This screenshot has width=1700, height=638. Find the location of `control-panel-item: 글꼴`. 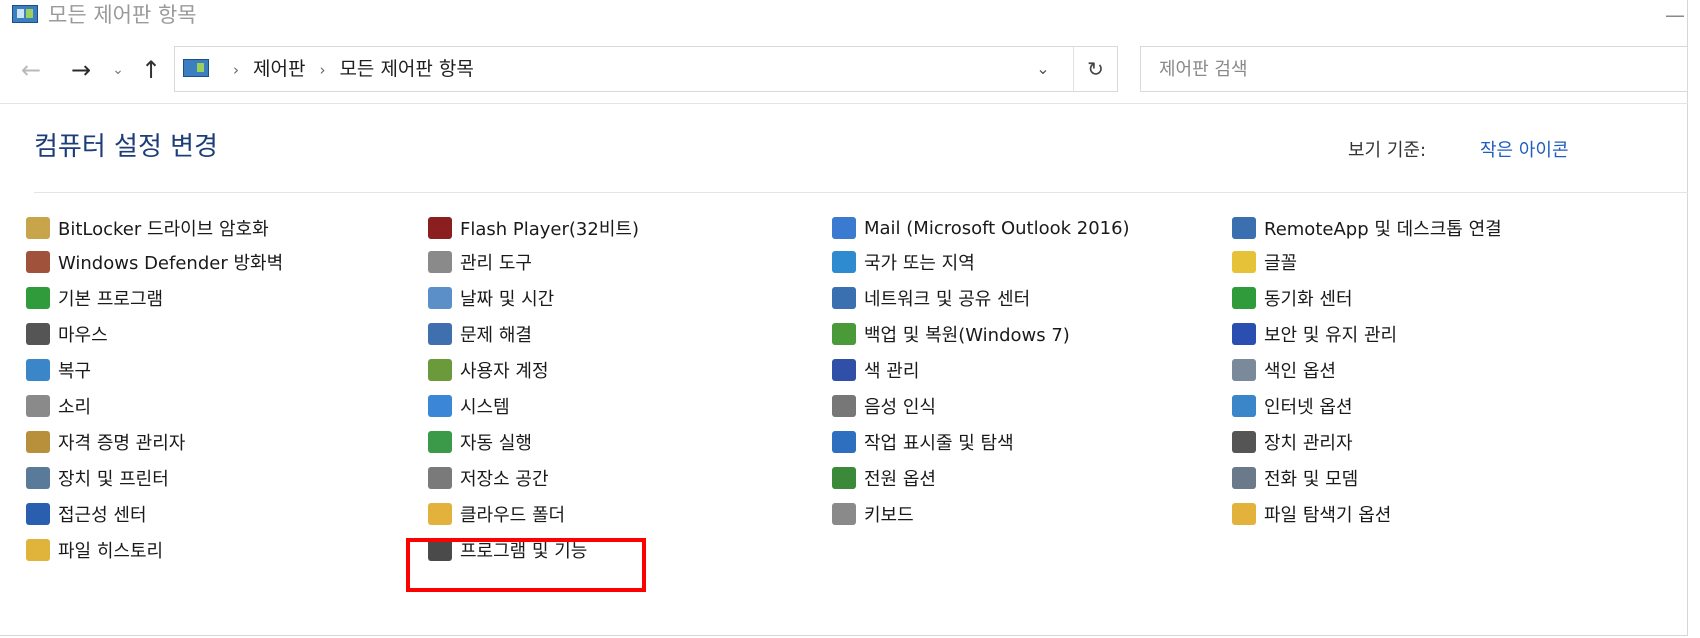

control-panel-item: 글꼴 is located at coordinates (1264, 262).